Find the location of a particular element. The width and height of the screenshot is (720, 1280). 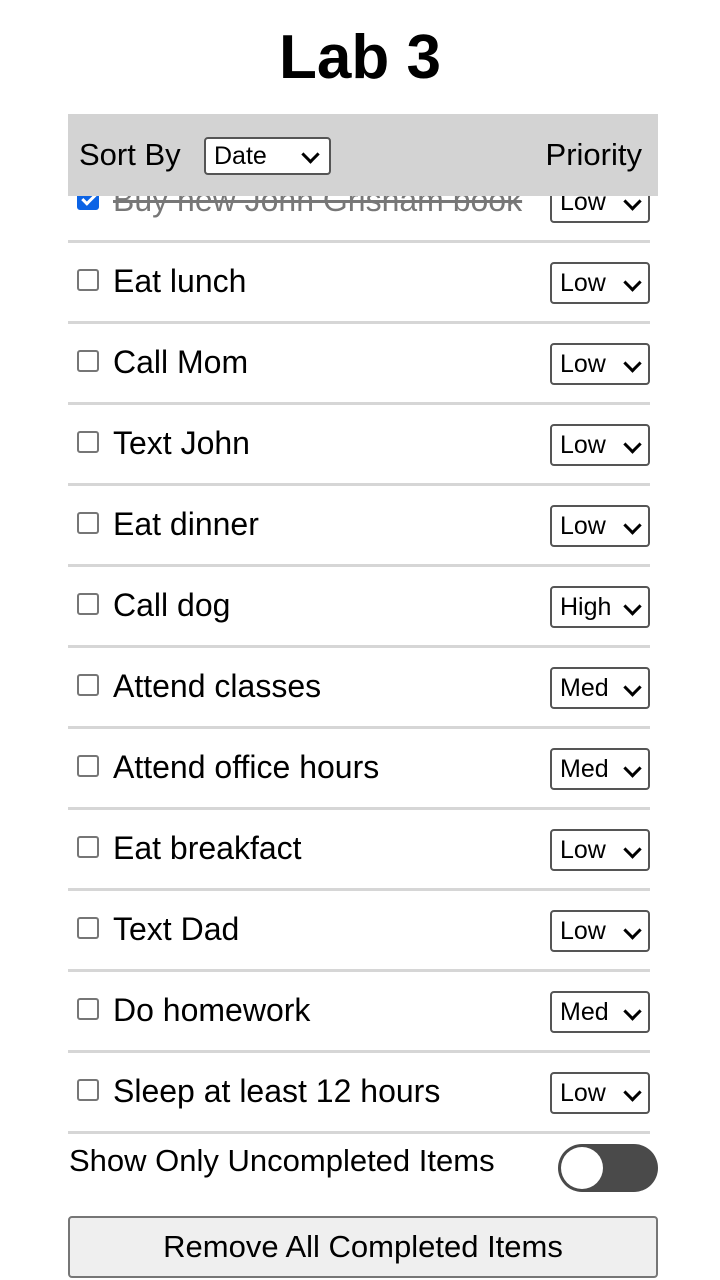

list-item: Eat breakfact Low is located at coordinates (359, 850).